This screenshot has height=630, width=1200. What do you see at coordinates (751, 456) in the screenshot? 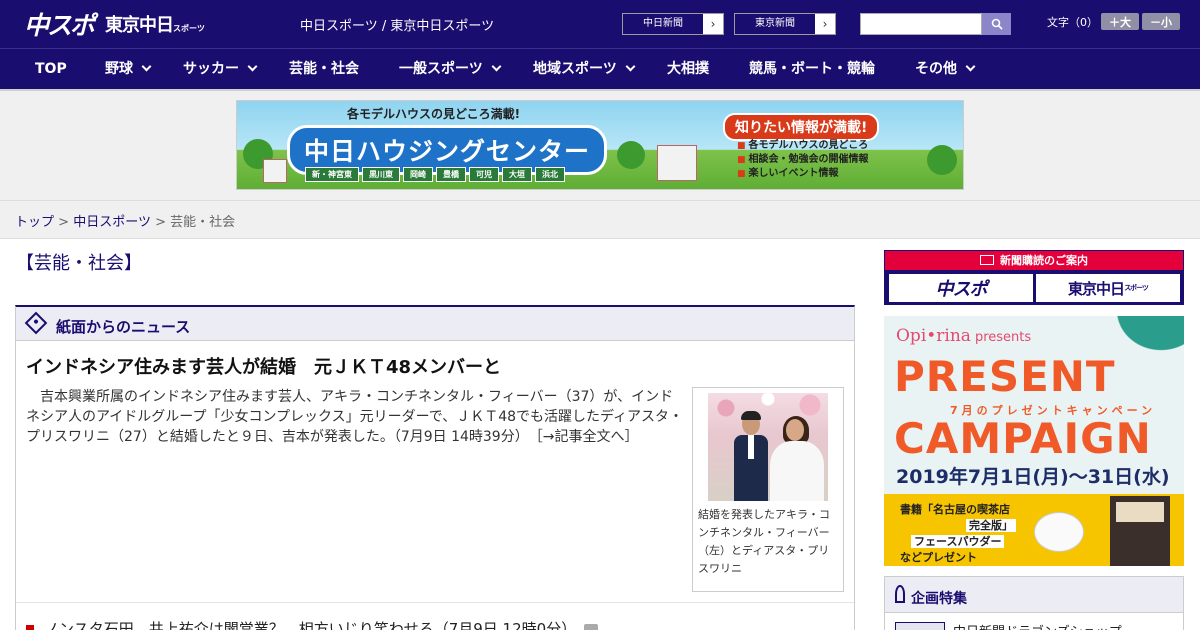
I see `groom-figure` at bounding box center [751, 456].